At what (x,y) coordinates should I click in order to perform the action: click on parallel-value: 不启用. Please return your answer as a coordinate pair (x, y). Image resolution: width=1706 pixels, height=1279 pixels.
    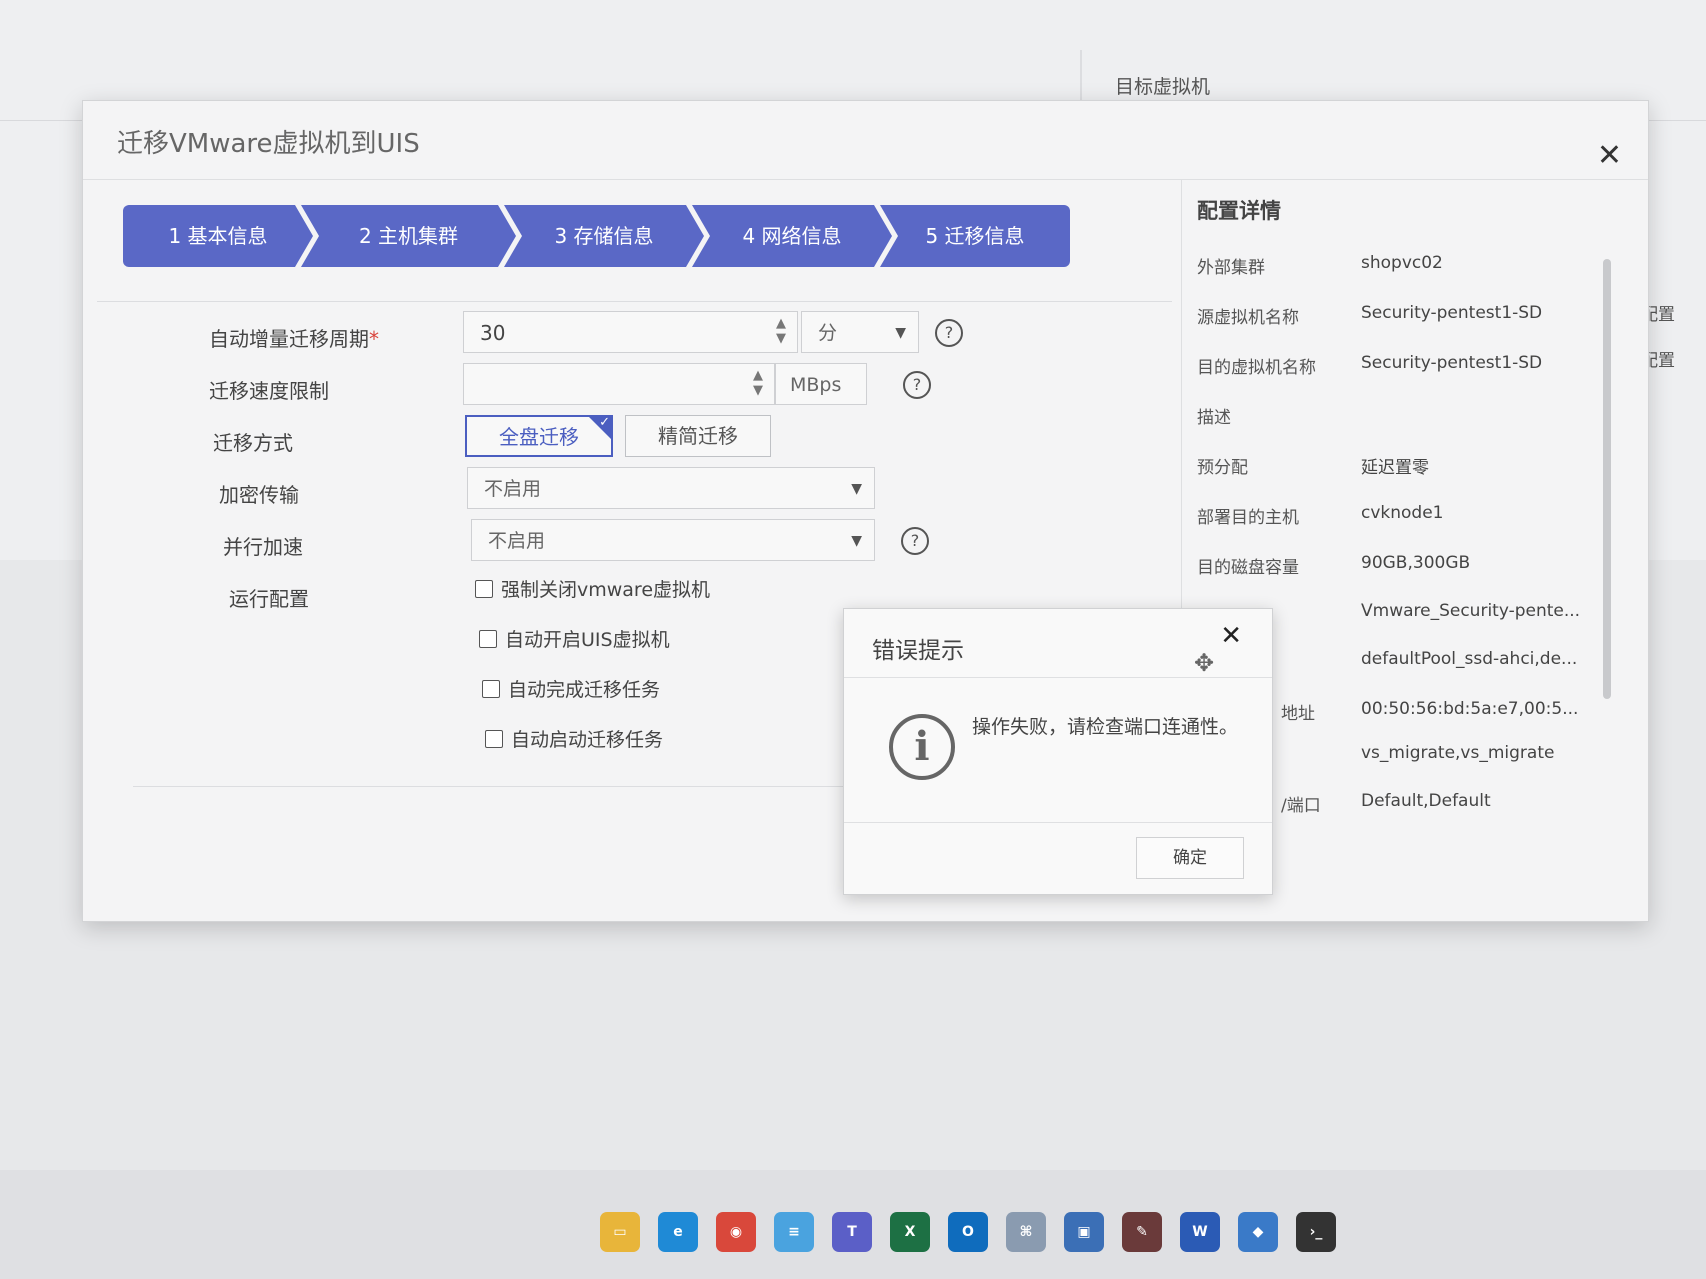
    Looking at the image, I should click on (517, 541).